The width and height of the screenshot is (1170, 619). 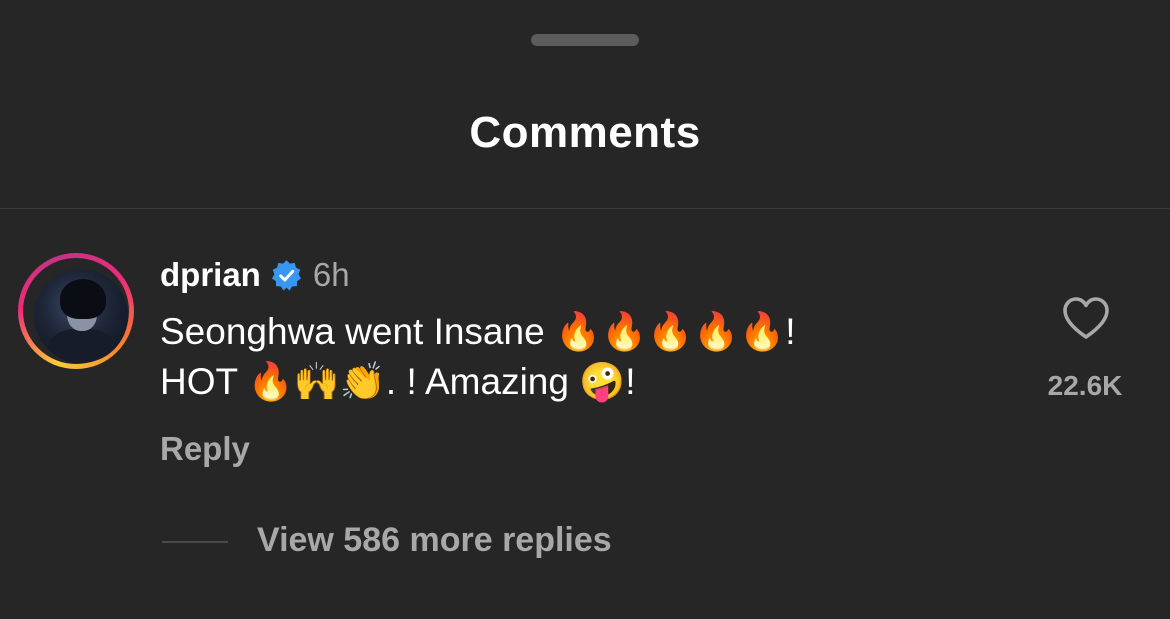 What do you see at coordinates (286, 275) in the screenshot?
I see `verified-badge-icon` at bounding box center [286, 275].